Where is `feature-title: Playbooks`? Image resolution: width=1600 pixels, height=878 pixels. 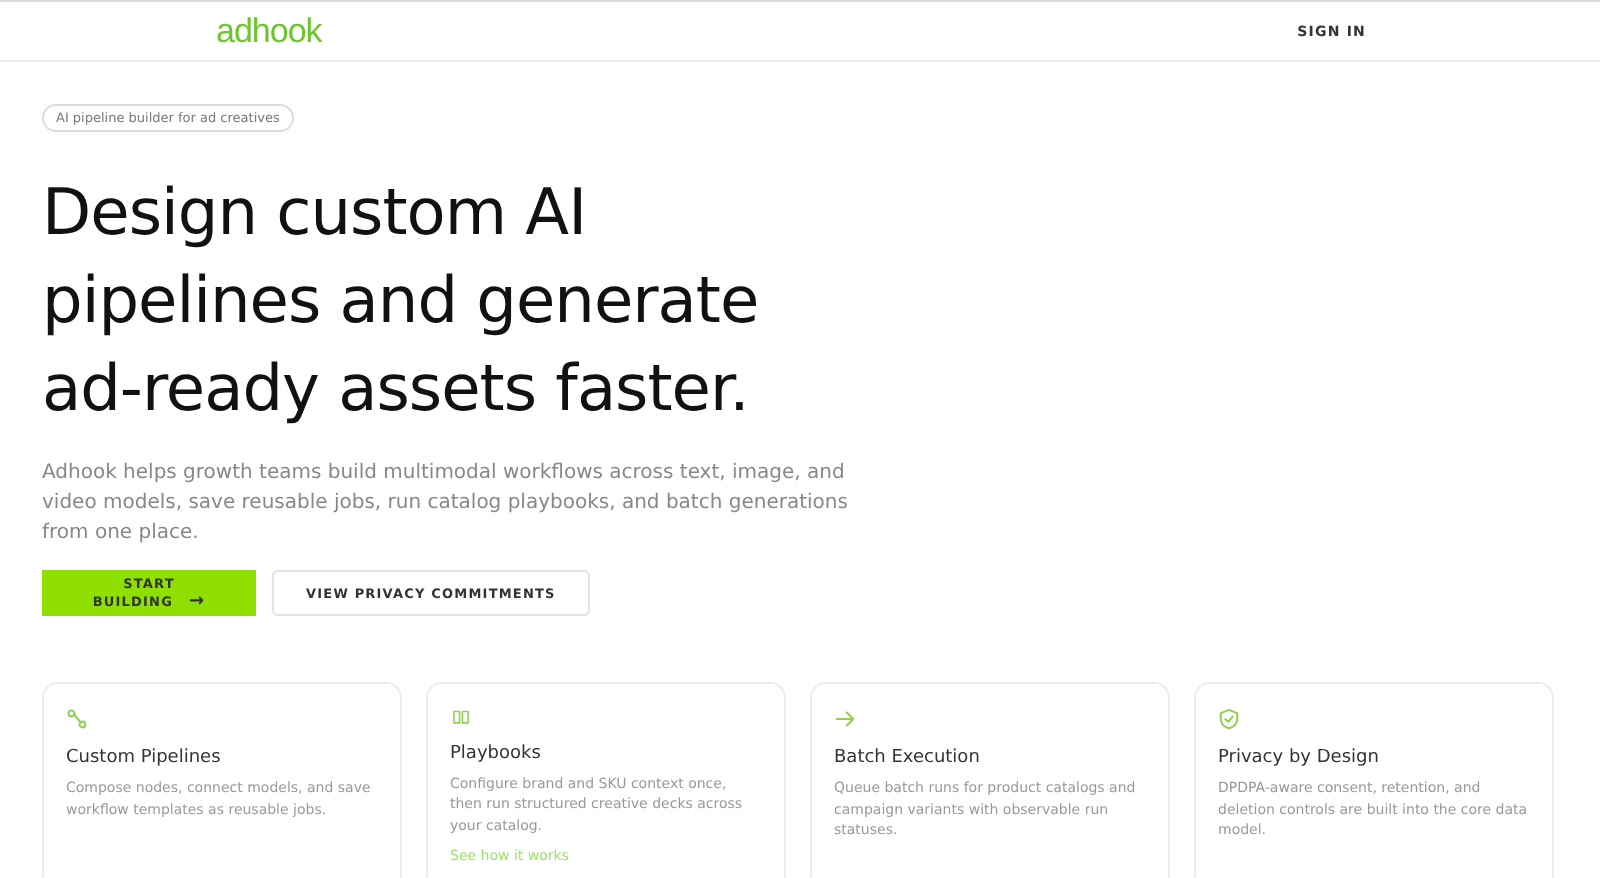 feature-title: Playbooks is located at coordinates (495, 753).